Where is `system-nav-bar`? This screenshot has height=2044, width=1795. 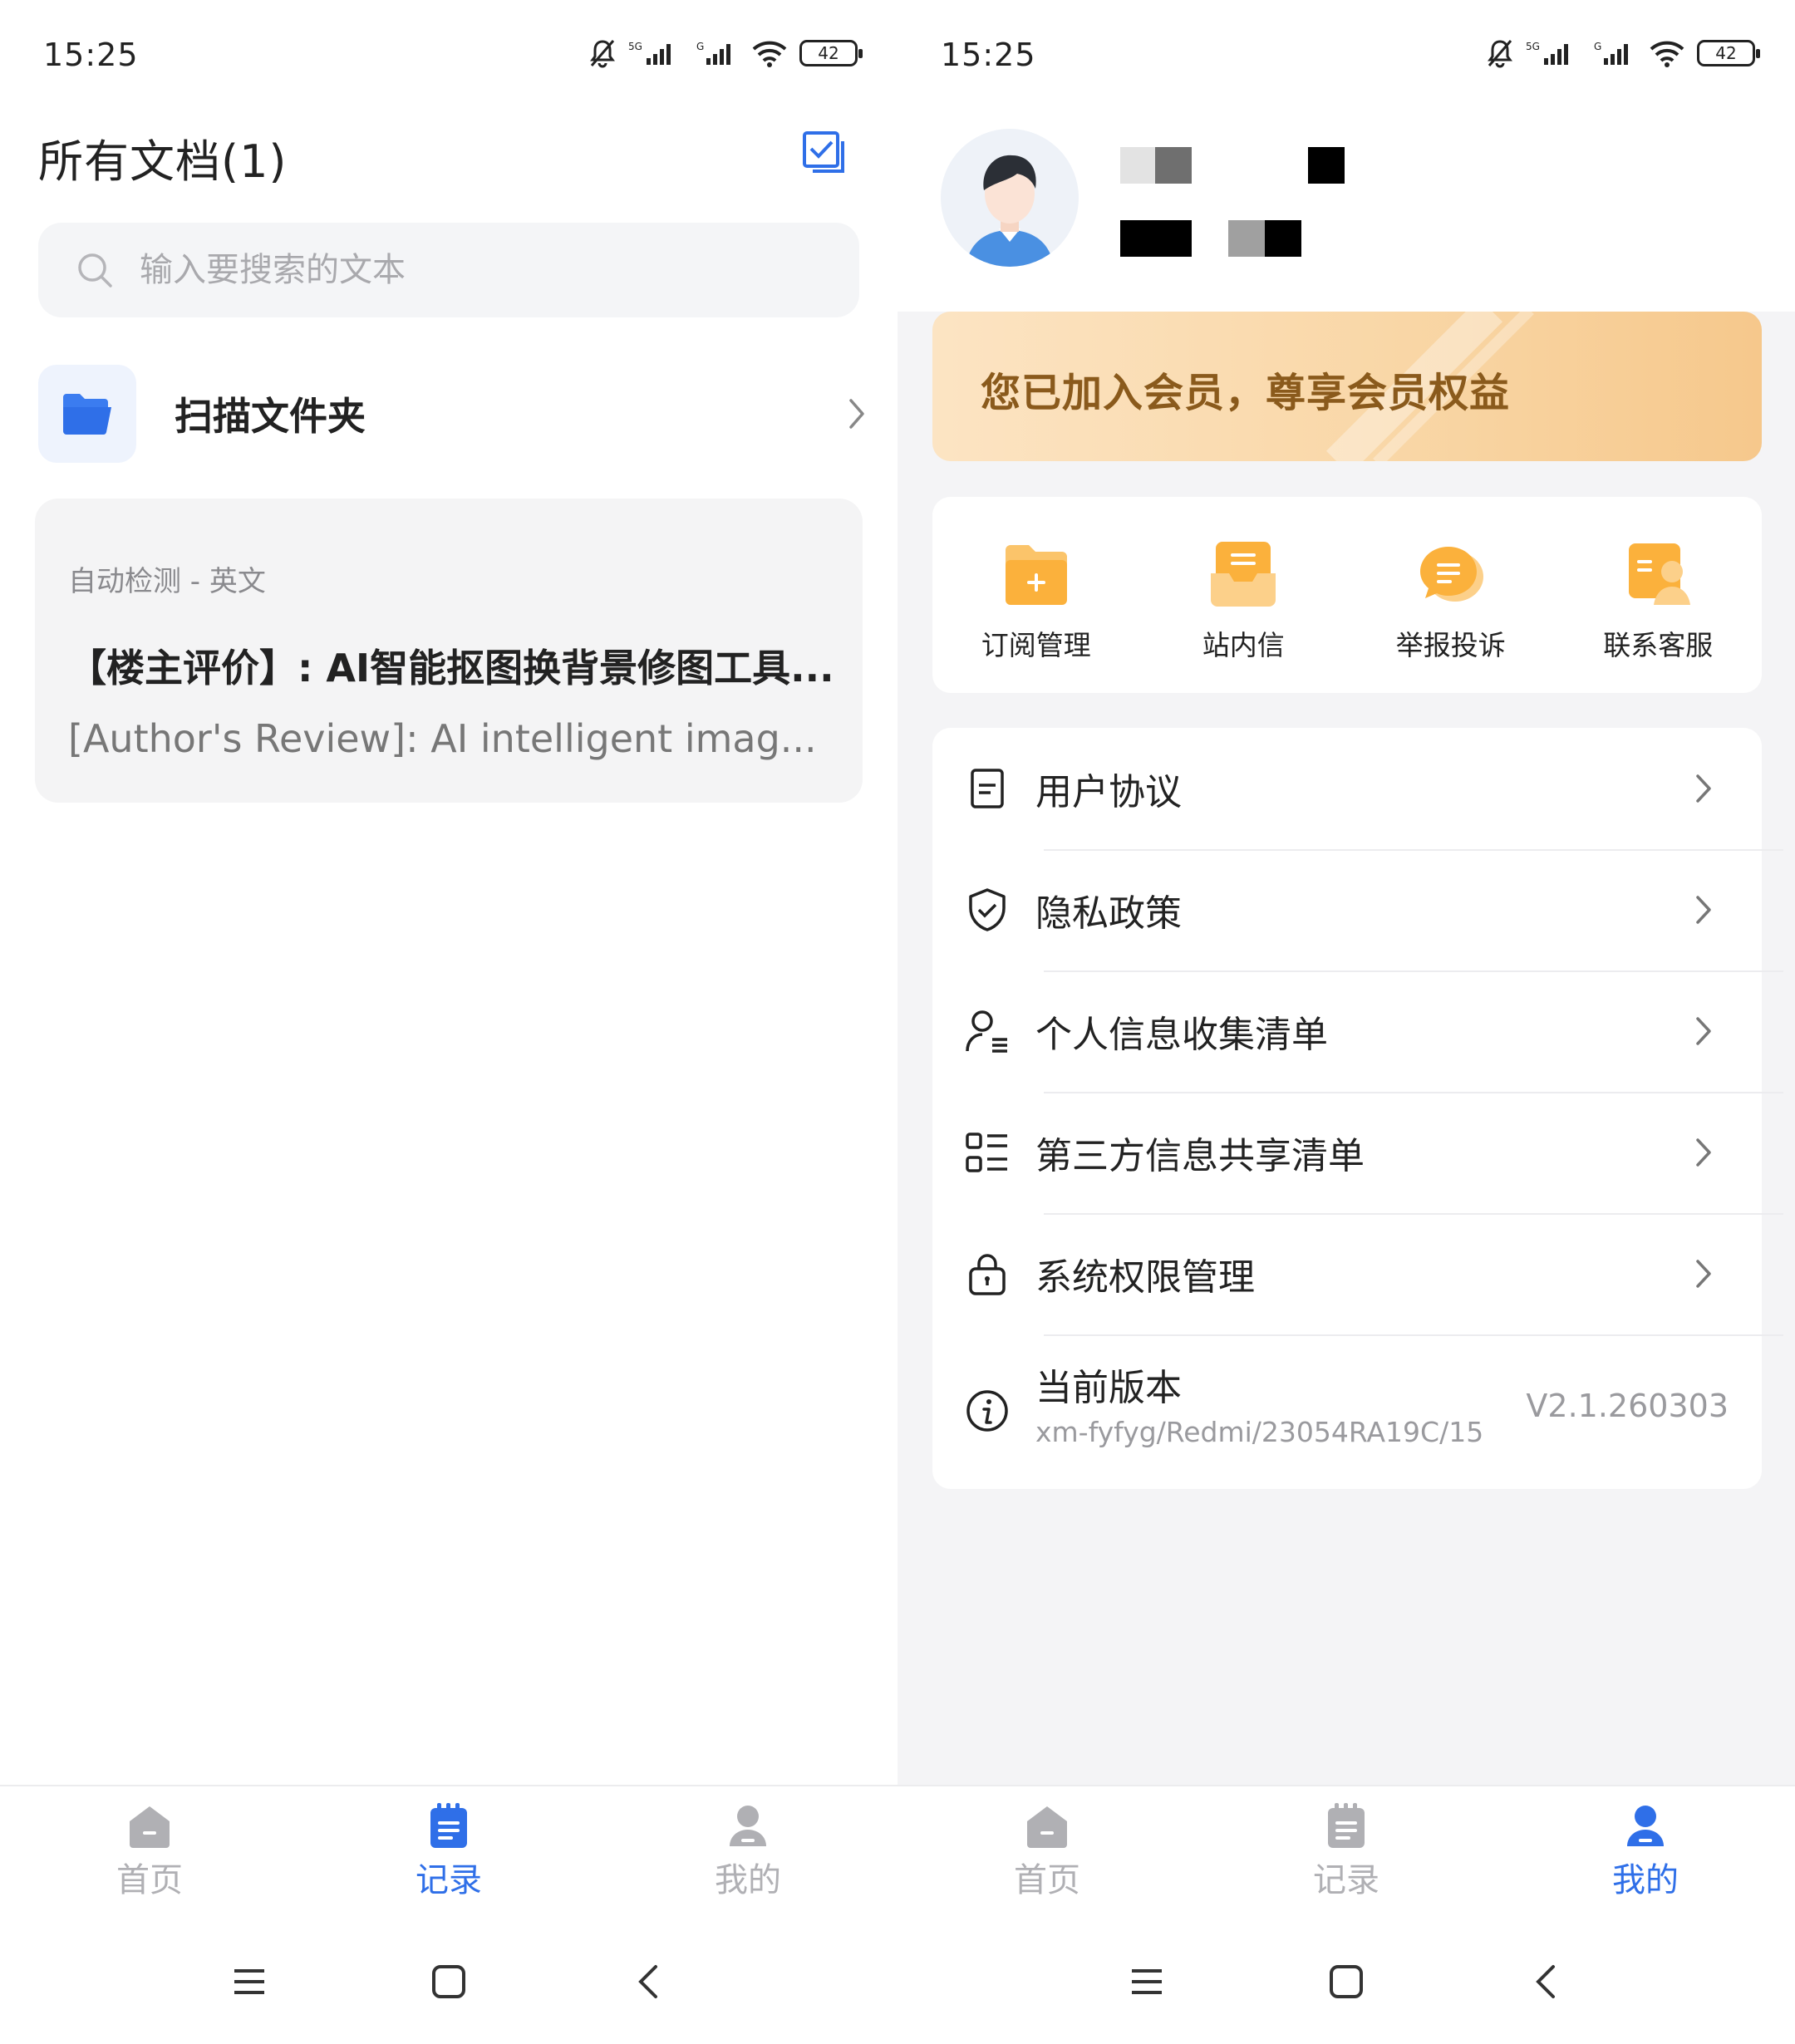 system-nav-bar is located at coordinates (1346, 1981).